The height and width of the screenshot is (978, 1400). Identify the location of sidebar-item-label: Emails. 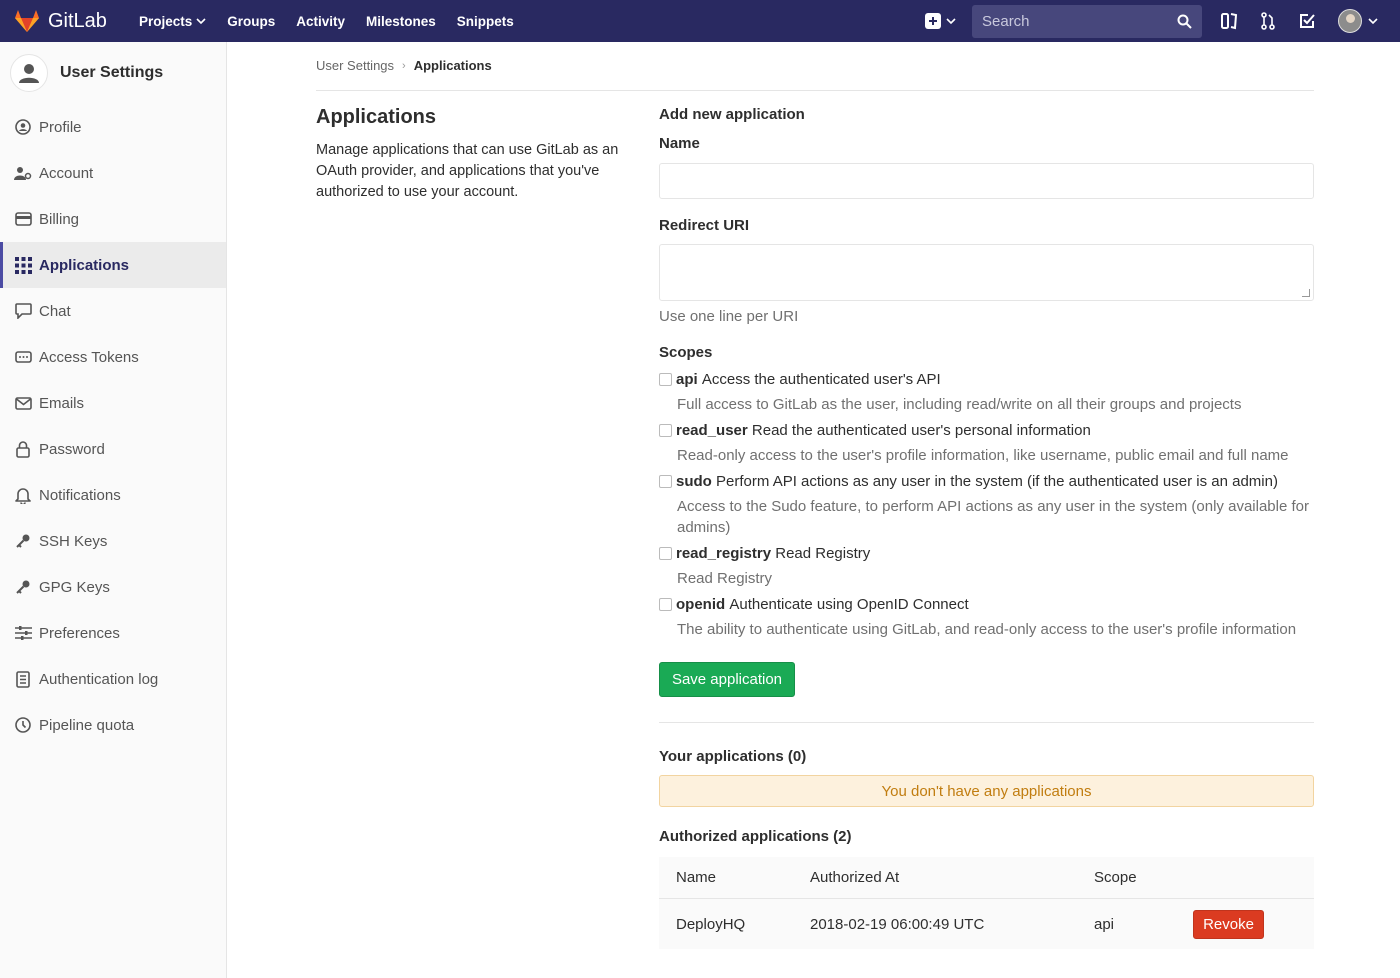
(62, 403).